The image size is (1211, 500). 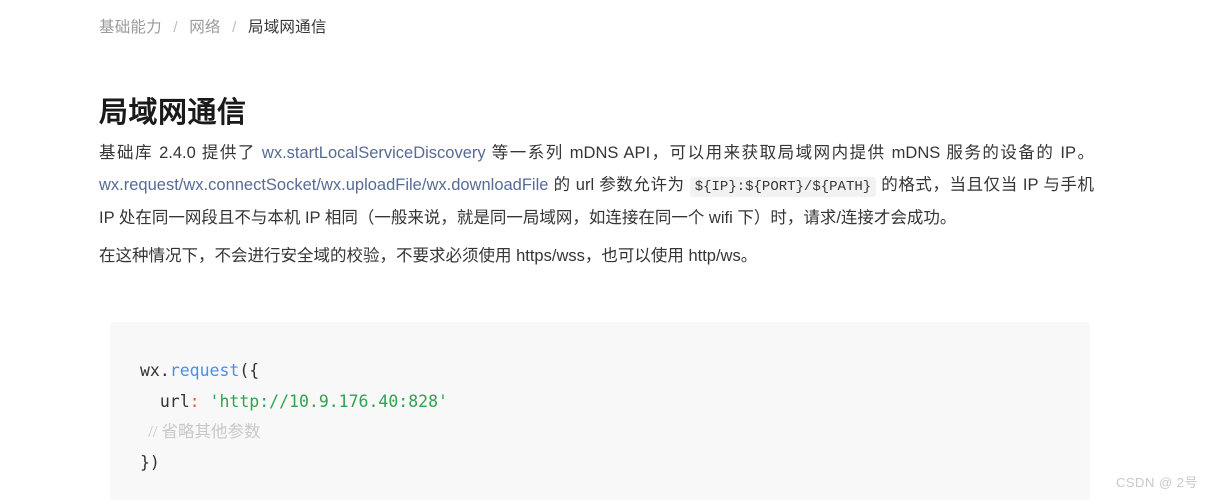 What do you see at coordinates (204, 27) in the screenshot?
I see `breadcrumb-item-network: 网络` at bounding box center [204, 27].